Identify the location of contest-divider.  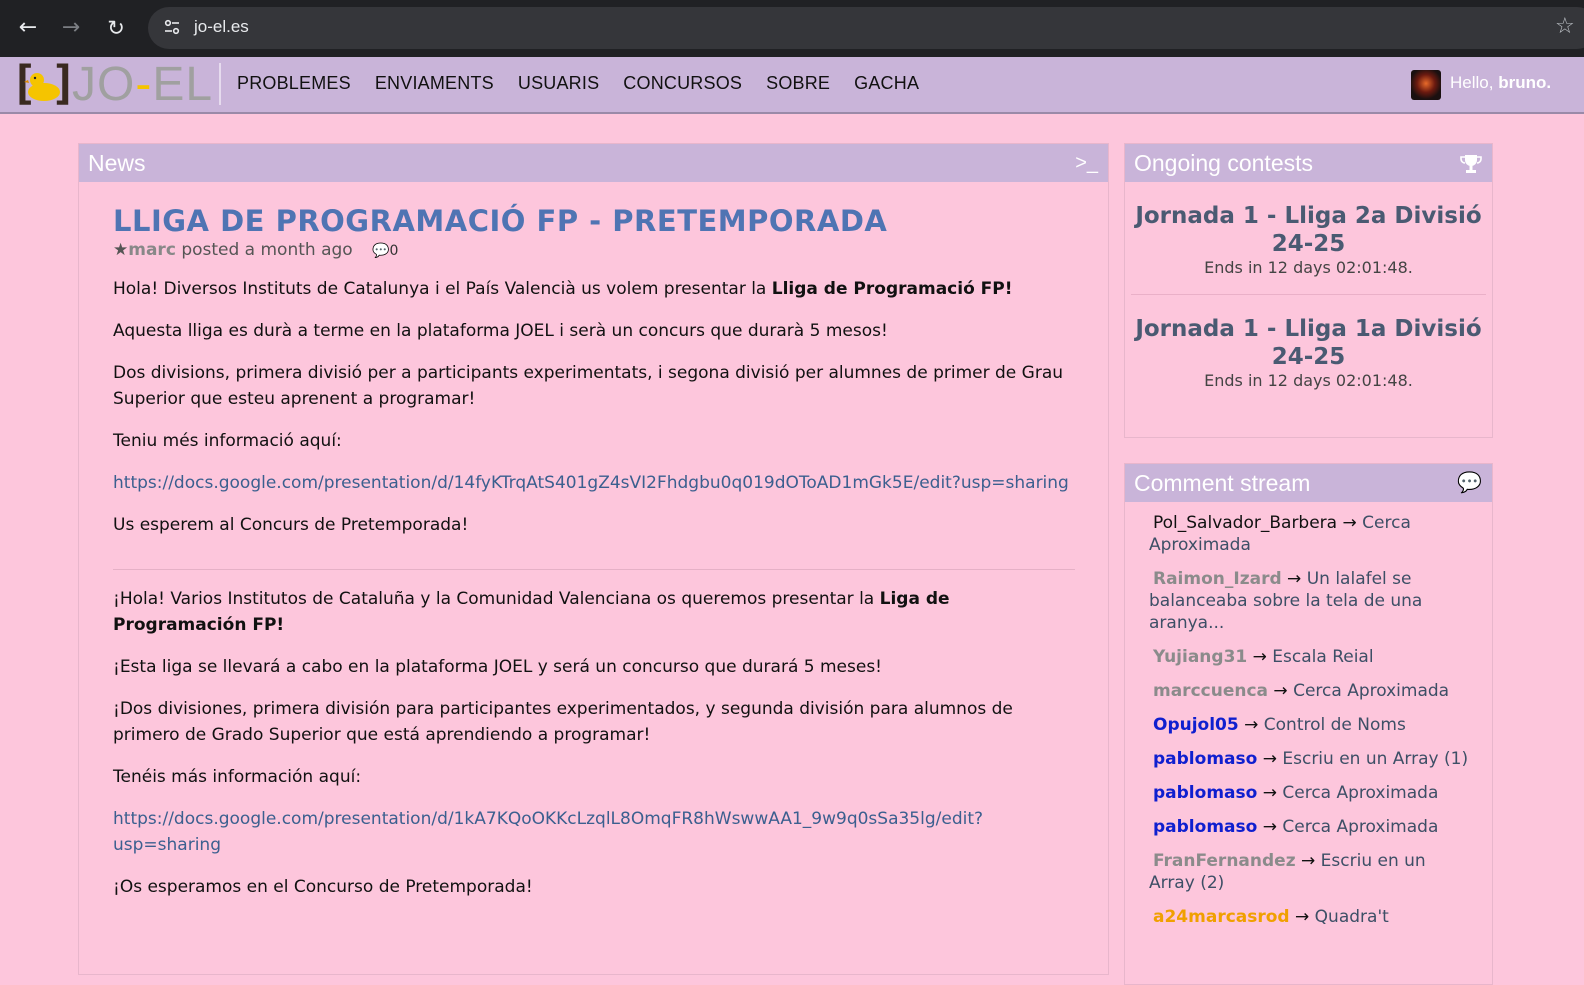
(1308, 294).